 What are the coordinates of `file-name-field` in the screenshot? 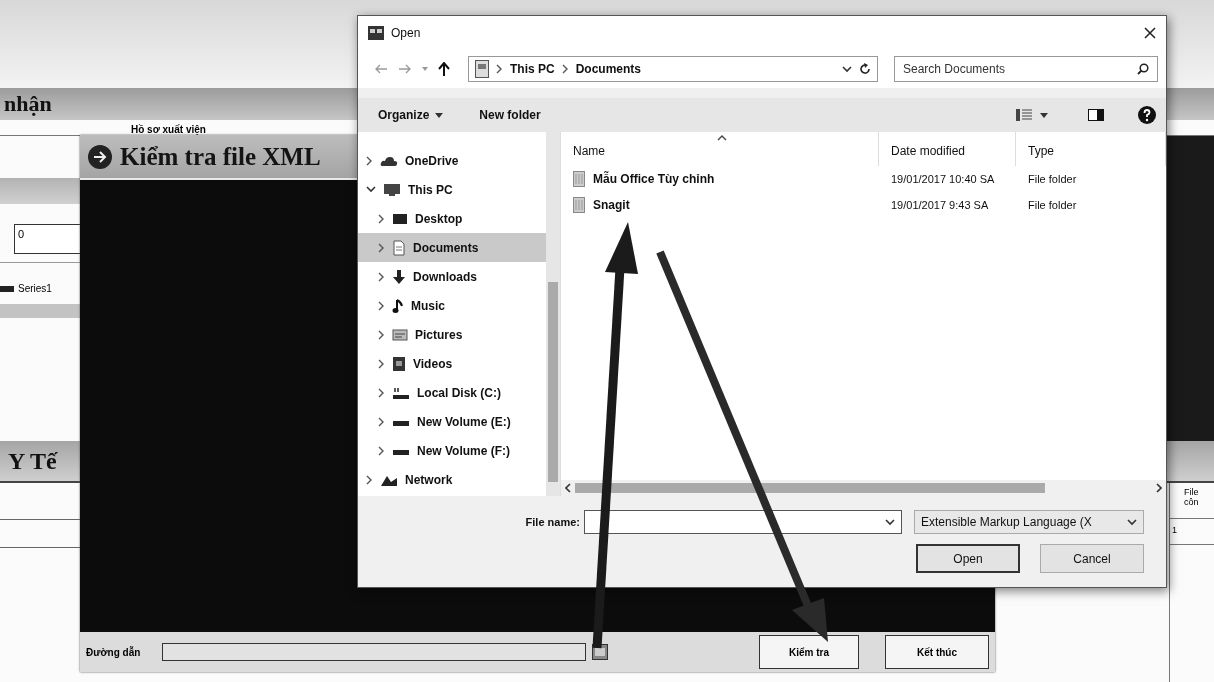 It's located at (743, 522).